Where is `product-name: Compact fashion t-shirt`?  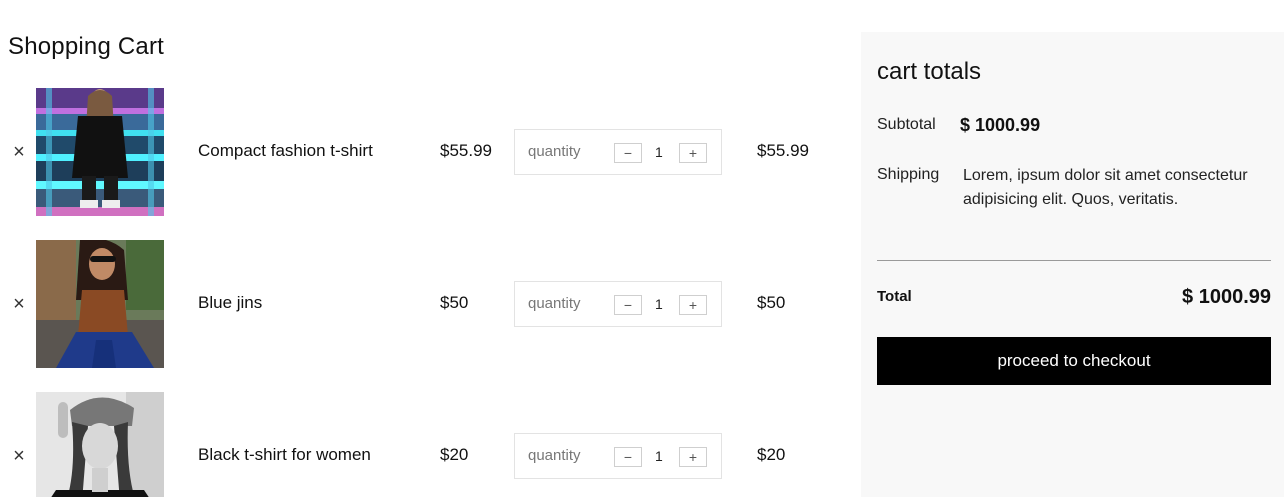 product-name: Compact fashion t-shirt is located at coordinates (285, 151).